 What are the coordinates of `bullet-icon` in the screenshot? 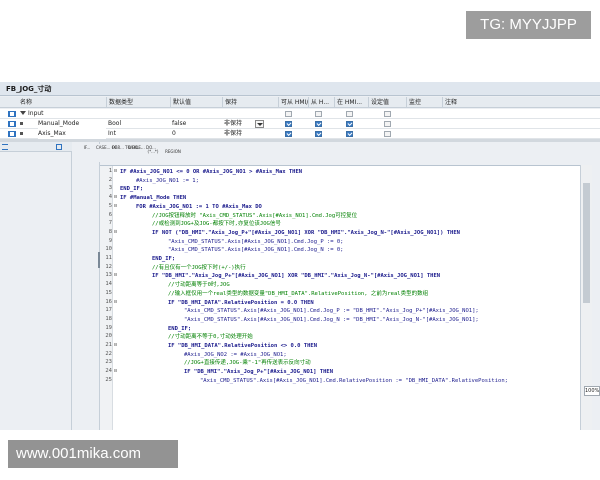 It's located at (21, 133).